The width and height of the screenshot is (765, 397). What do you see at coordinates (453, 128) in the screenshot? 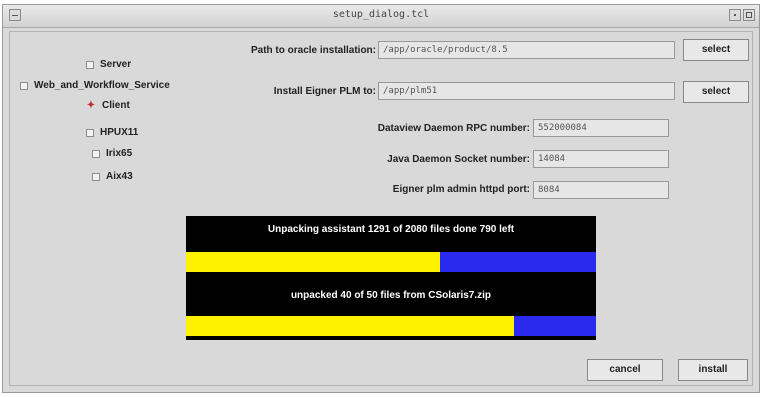
I see `rpc-number-label: Dataview Daemon RPC number:` at bounding box center [453, 128].